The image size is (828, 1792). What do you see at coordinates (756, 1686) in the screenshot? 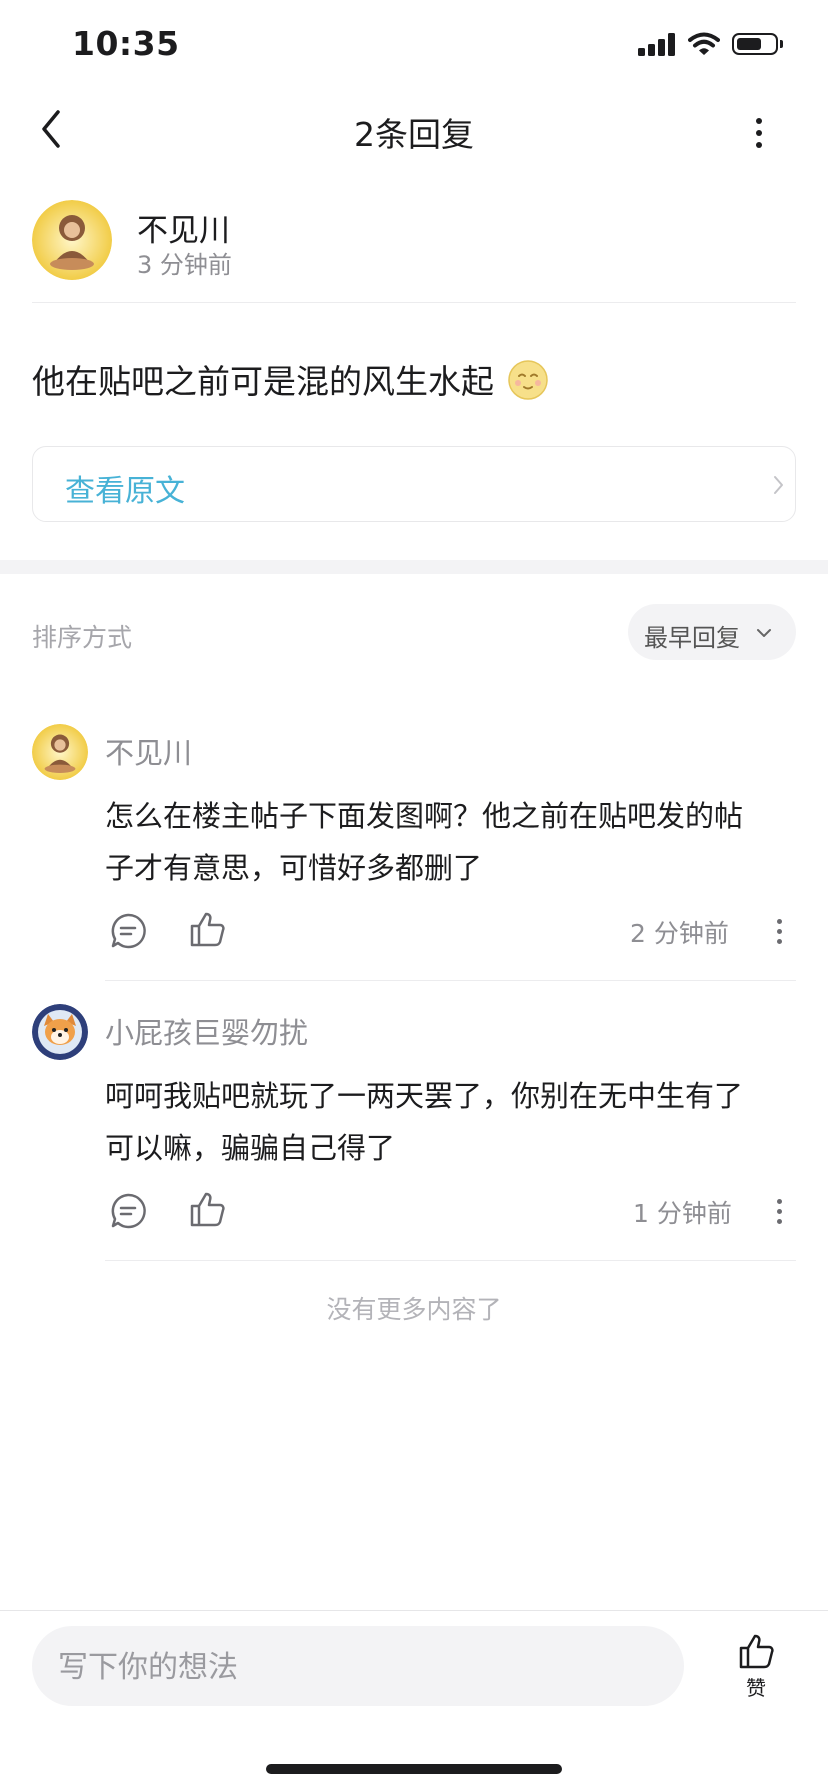
I see `like-label: 赞` at bounding box center [756, 1686].